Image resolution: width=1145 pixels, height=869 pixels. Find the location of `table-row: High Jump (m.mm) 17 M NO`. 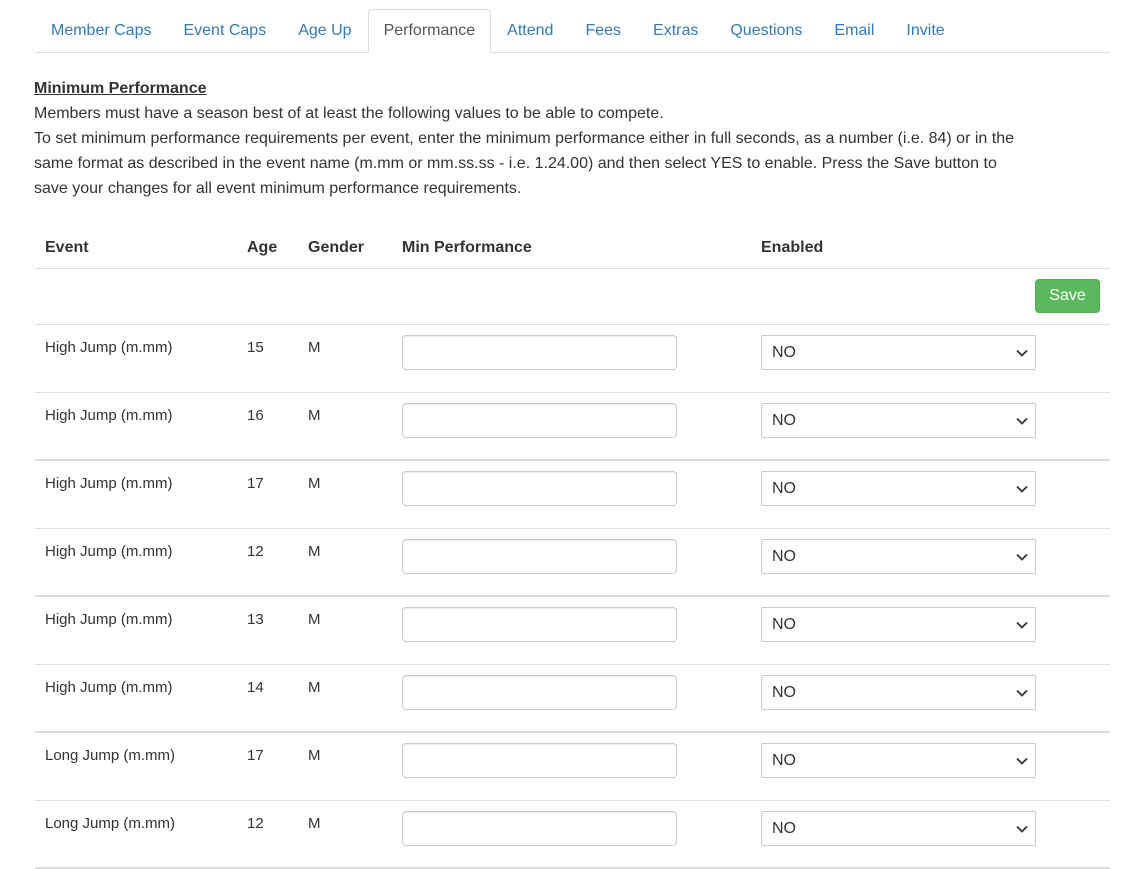

table-row: High Jump (m.mm) 17 M NO is located at coordinates (572, 495).